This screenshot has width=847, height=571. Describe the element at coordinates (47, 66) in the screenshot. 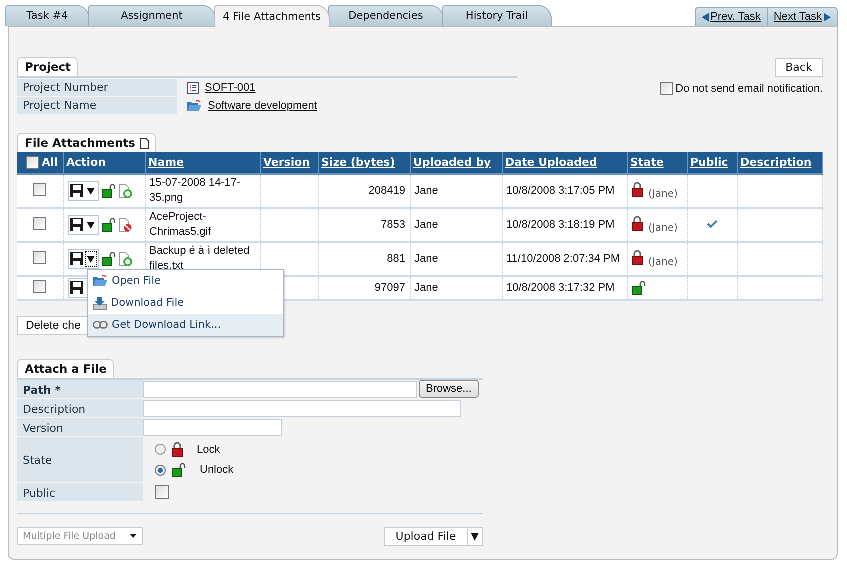

I see `section-title: Project` at that location.